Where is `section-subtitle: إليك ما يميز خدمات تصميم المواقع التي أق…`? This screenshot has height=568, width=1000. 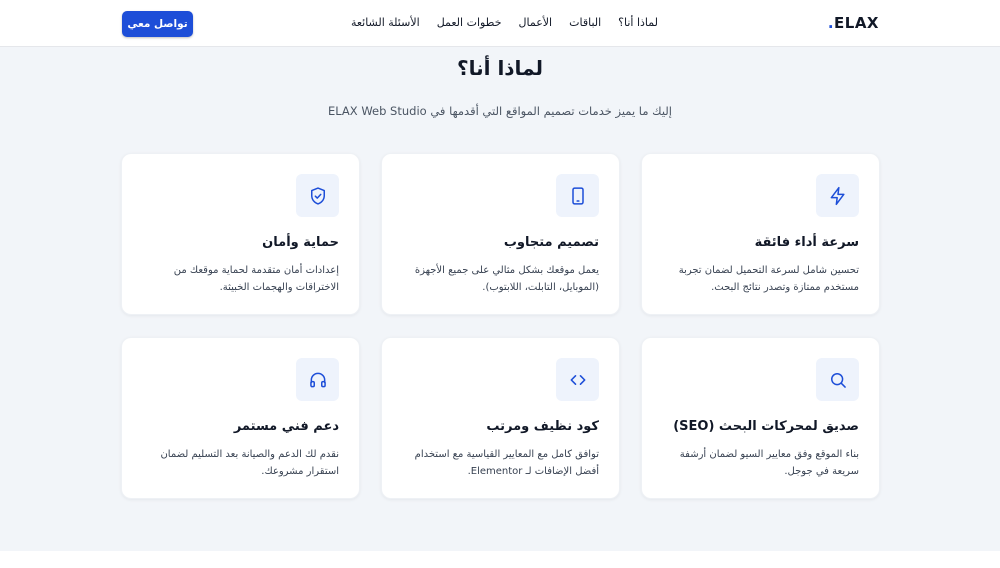 section-subtitle: إليك ما يميز خدمات تصميم المواقع التي أق… is located at coordinates (499, 111).